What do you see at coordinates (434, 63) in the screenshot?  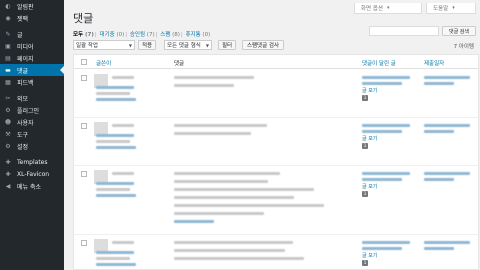 I see `column-date: 제출일자` at bounding box center [434, 63].